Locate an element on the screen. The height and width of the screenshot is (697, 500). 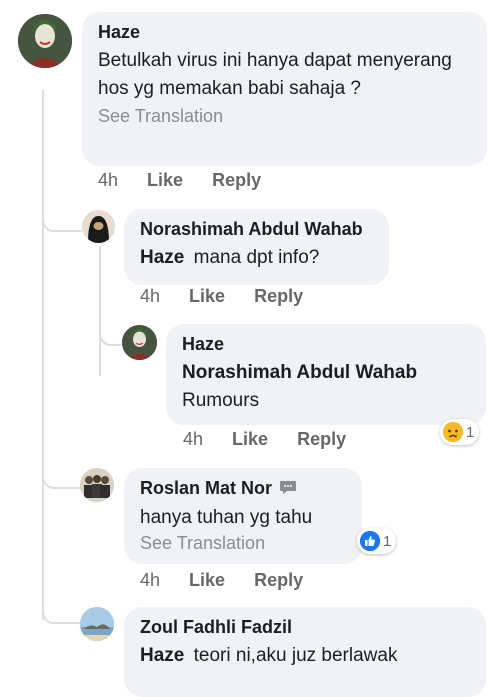
thread-line-nested is located at coordinates (100, 311).